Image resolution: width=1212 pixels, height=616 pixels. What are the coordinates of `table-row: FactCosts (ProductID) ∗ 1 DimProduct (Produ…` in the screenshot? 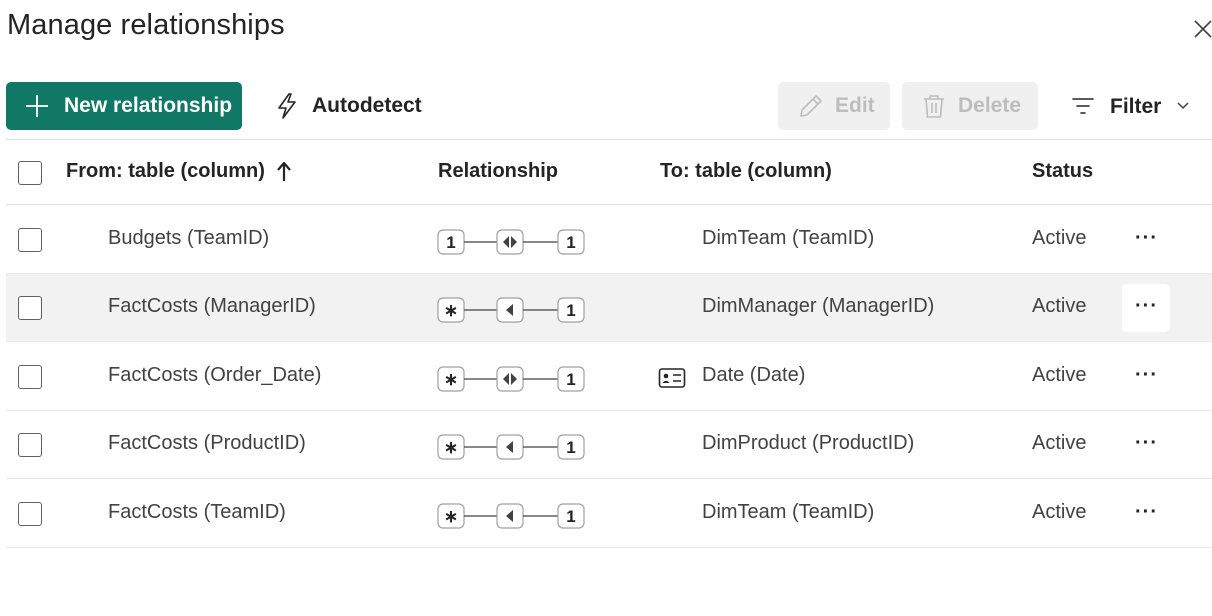 It's located at (609, 445).